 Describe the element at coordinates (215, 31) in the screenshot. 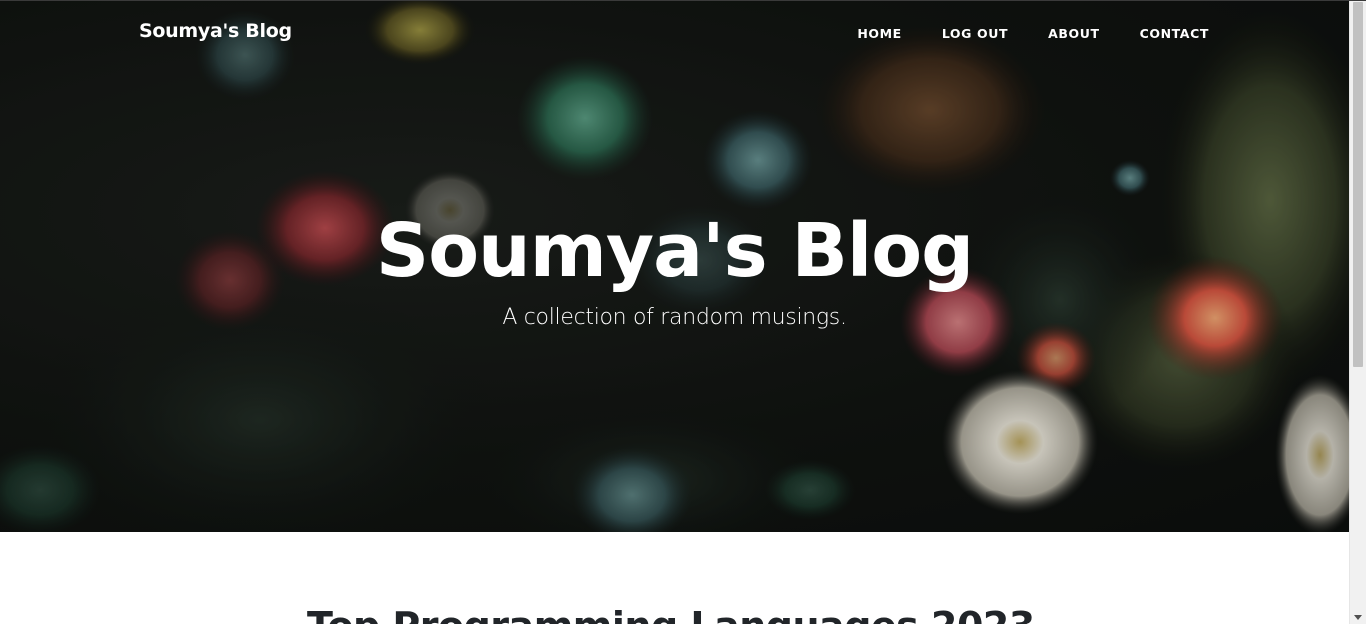

I see `navbar-brand: Soumya's Blog` at that location.